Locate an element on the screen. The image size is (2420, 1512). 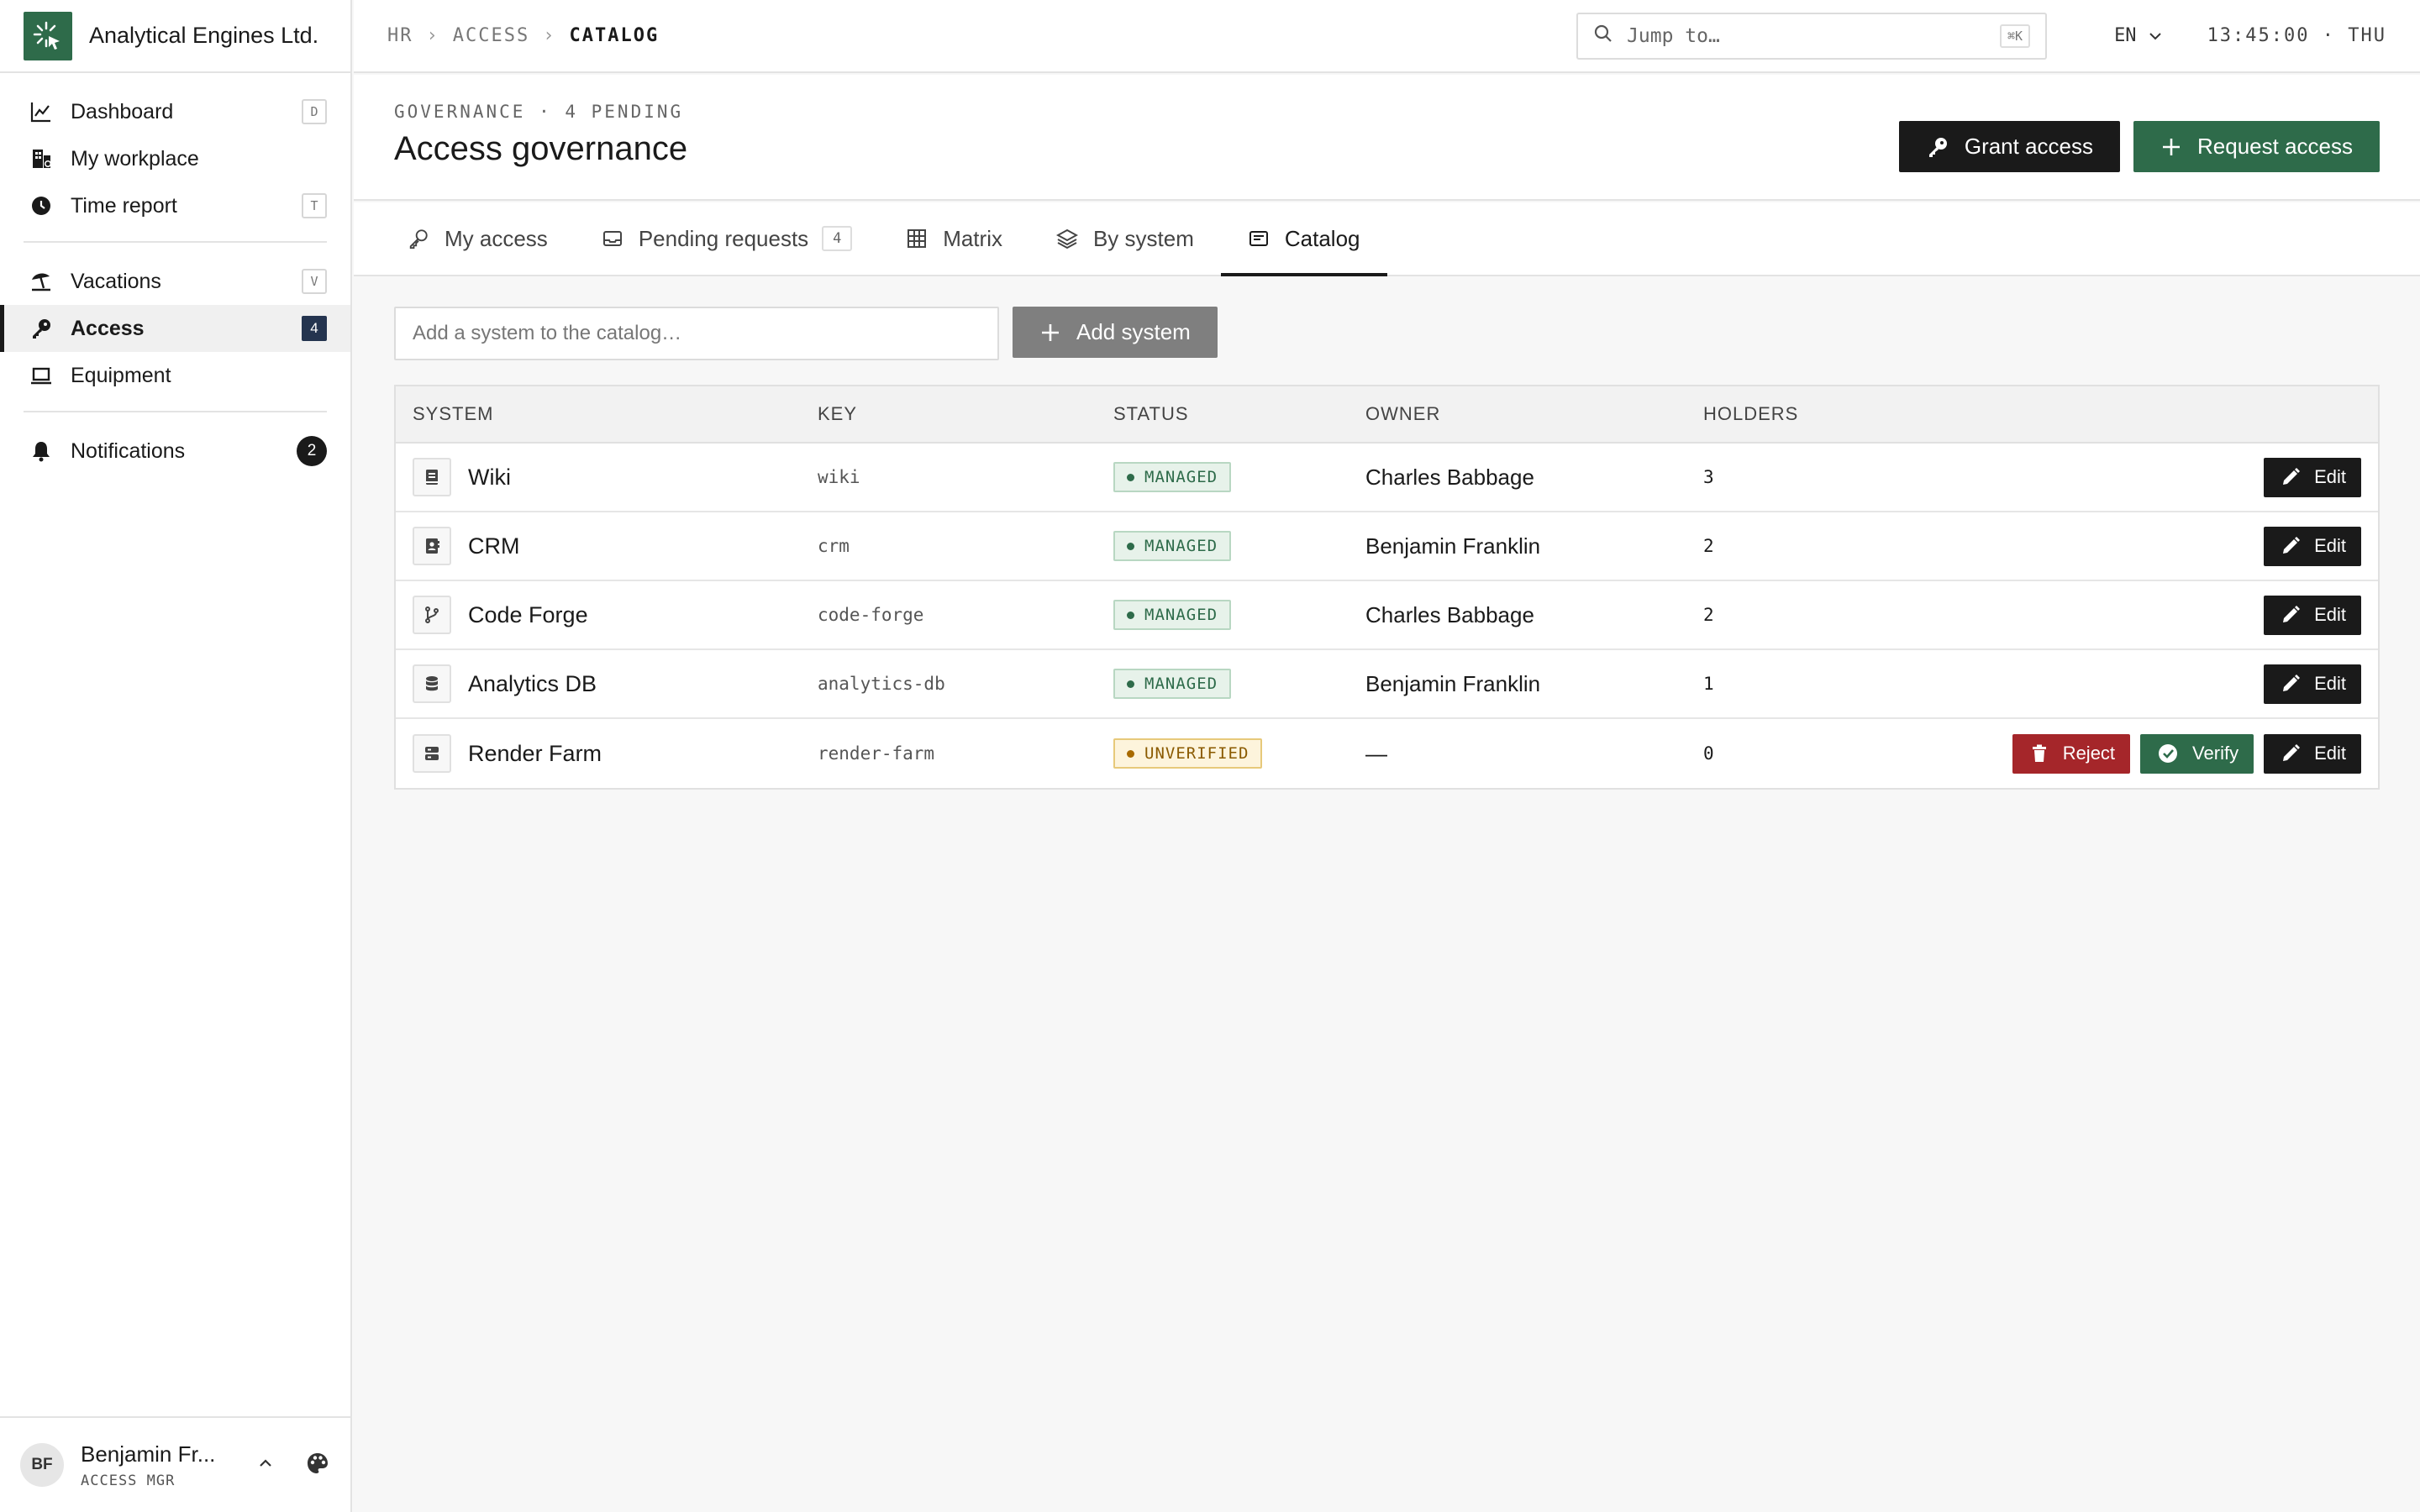
breadcrumb-item: ACCESS is located at coordinates (491, 35).